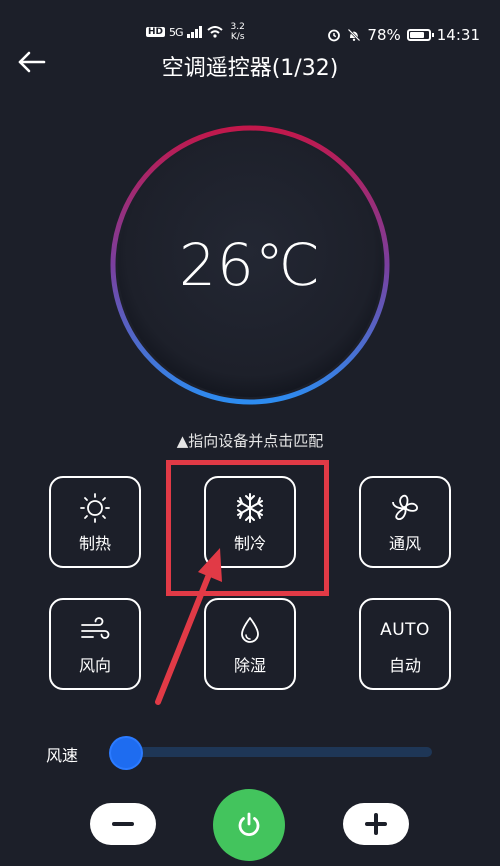 Image resolution: width=500 pixels, height=866 pixels. What do you see at coordinates (250, 441) in the screenshot?
I see `pairing-hint: ▲指向设备并点击匹配` at bounding box center [250, 441].